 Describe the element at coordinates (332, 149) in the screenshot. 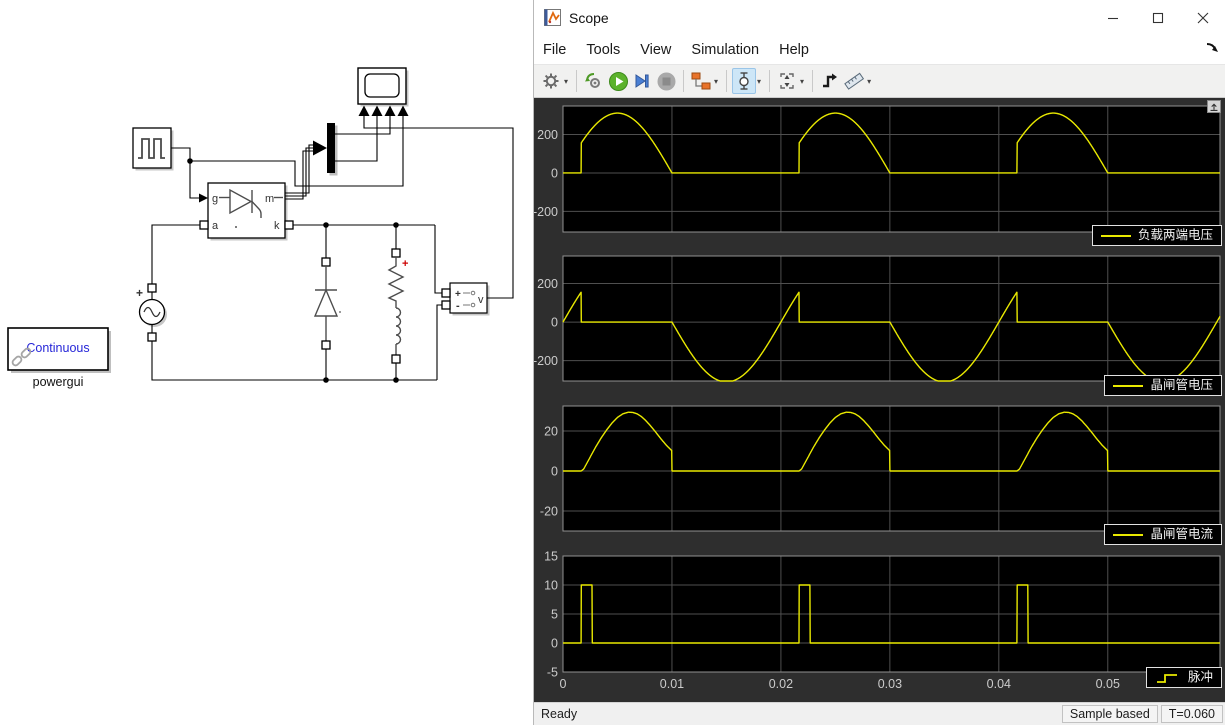

I see `demux-block` at that location.